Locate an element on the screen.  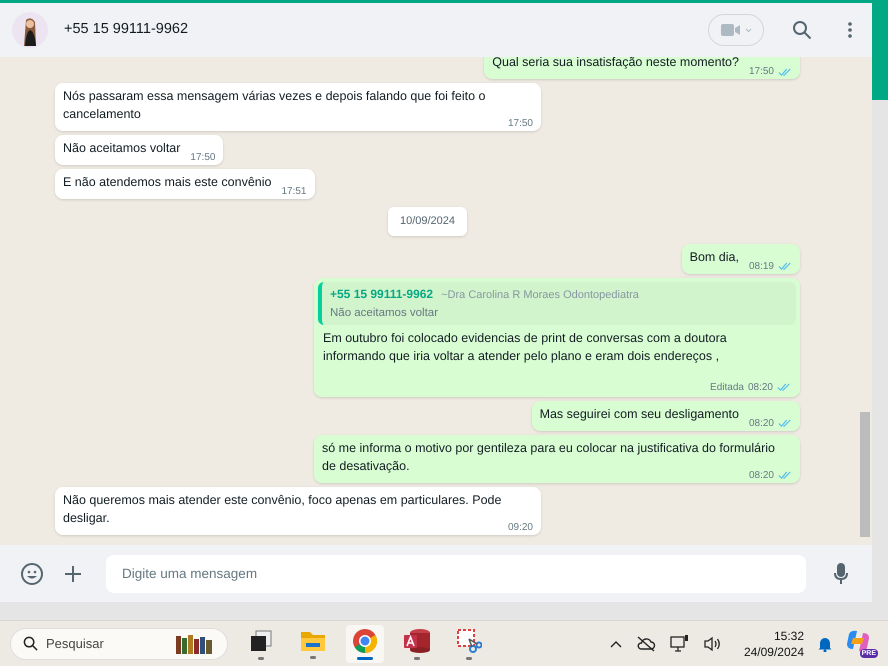
plus-icon is located at coordinates (73, 573).